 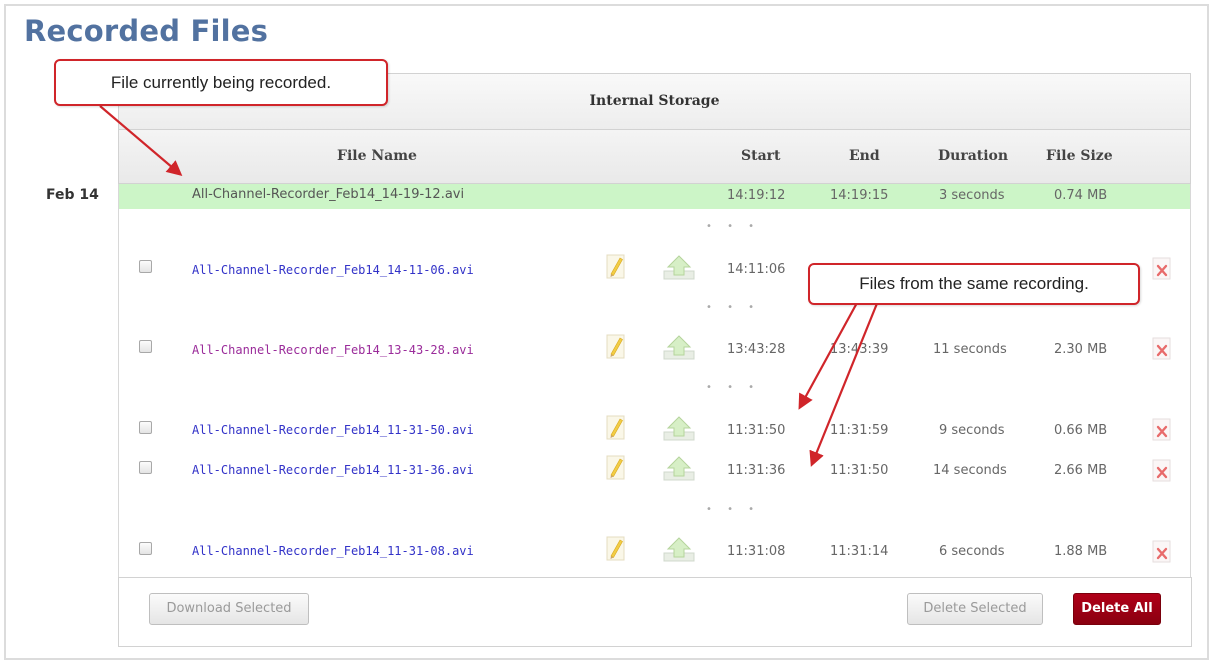 I want to click on callout-current-recording: File currently being recorded., so click(x=221, y=82).